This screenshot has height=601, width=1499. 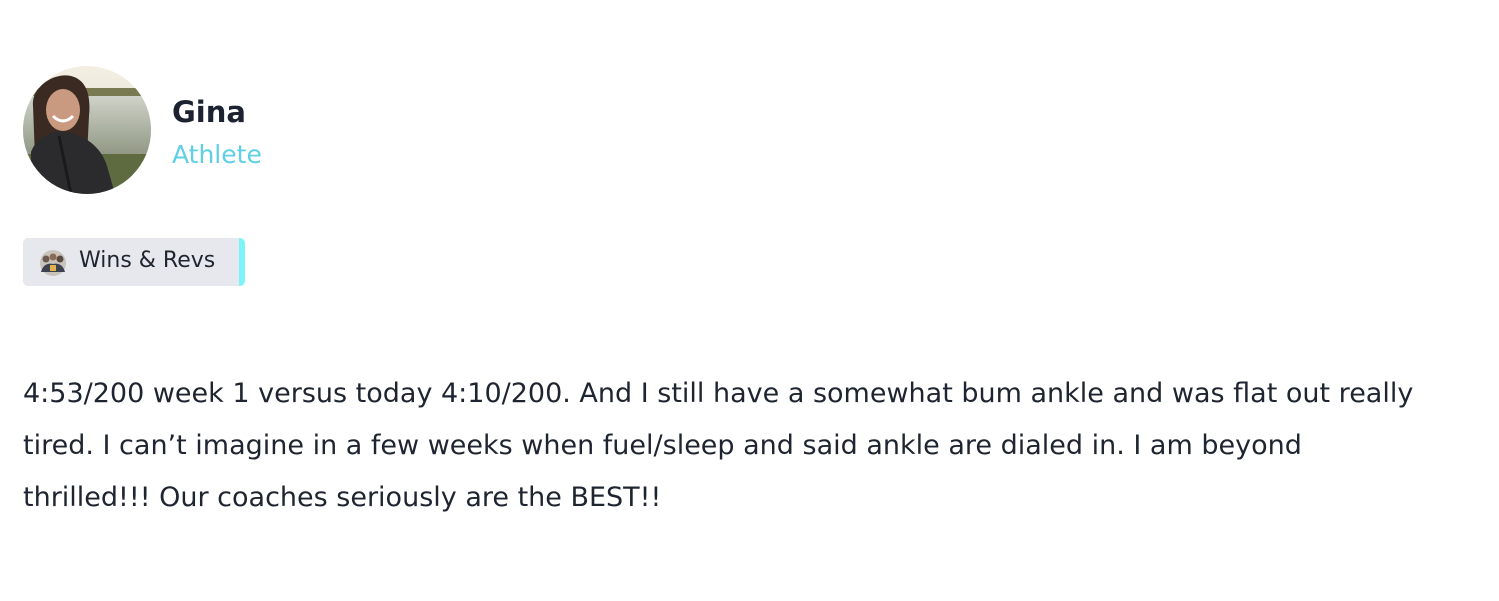 I want to click on author-avatar, so click(x=87, y=130).